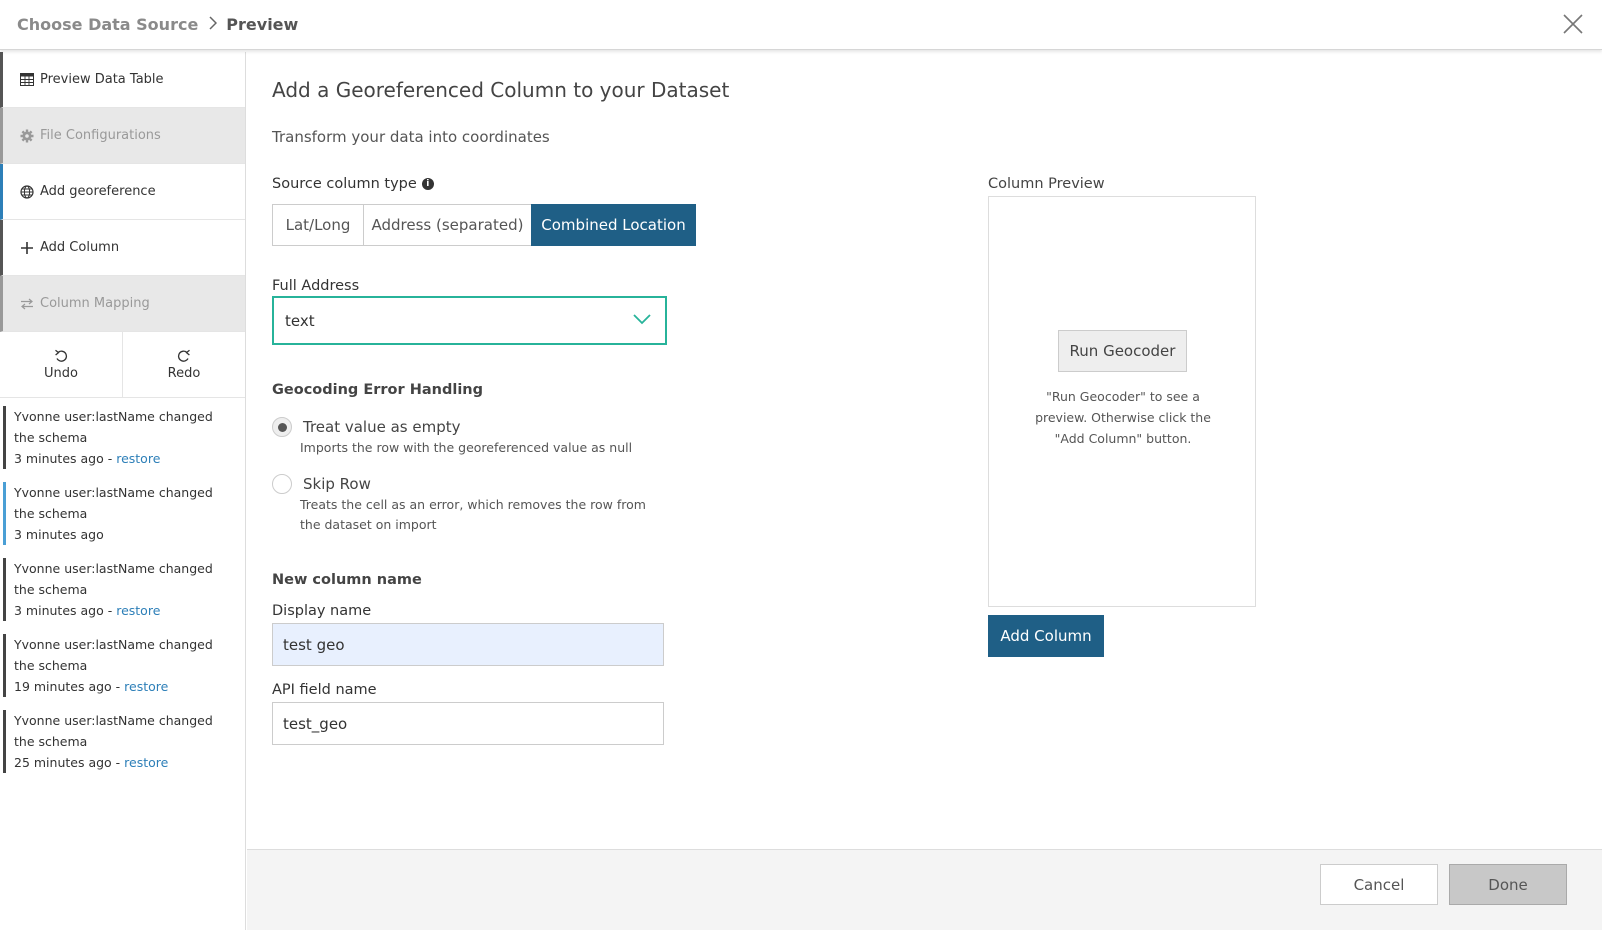 Image resolution: width=1602 pixels, height=930 pixels. Describe the element at coordinates (344, 184) in the screenshot. I see `source-type-label-text: Source column type` at that location.